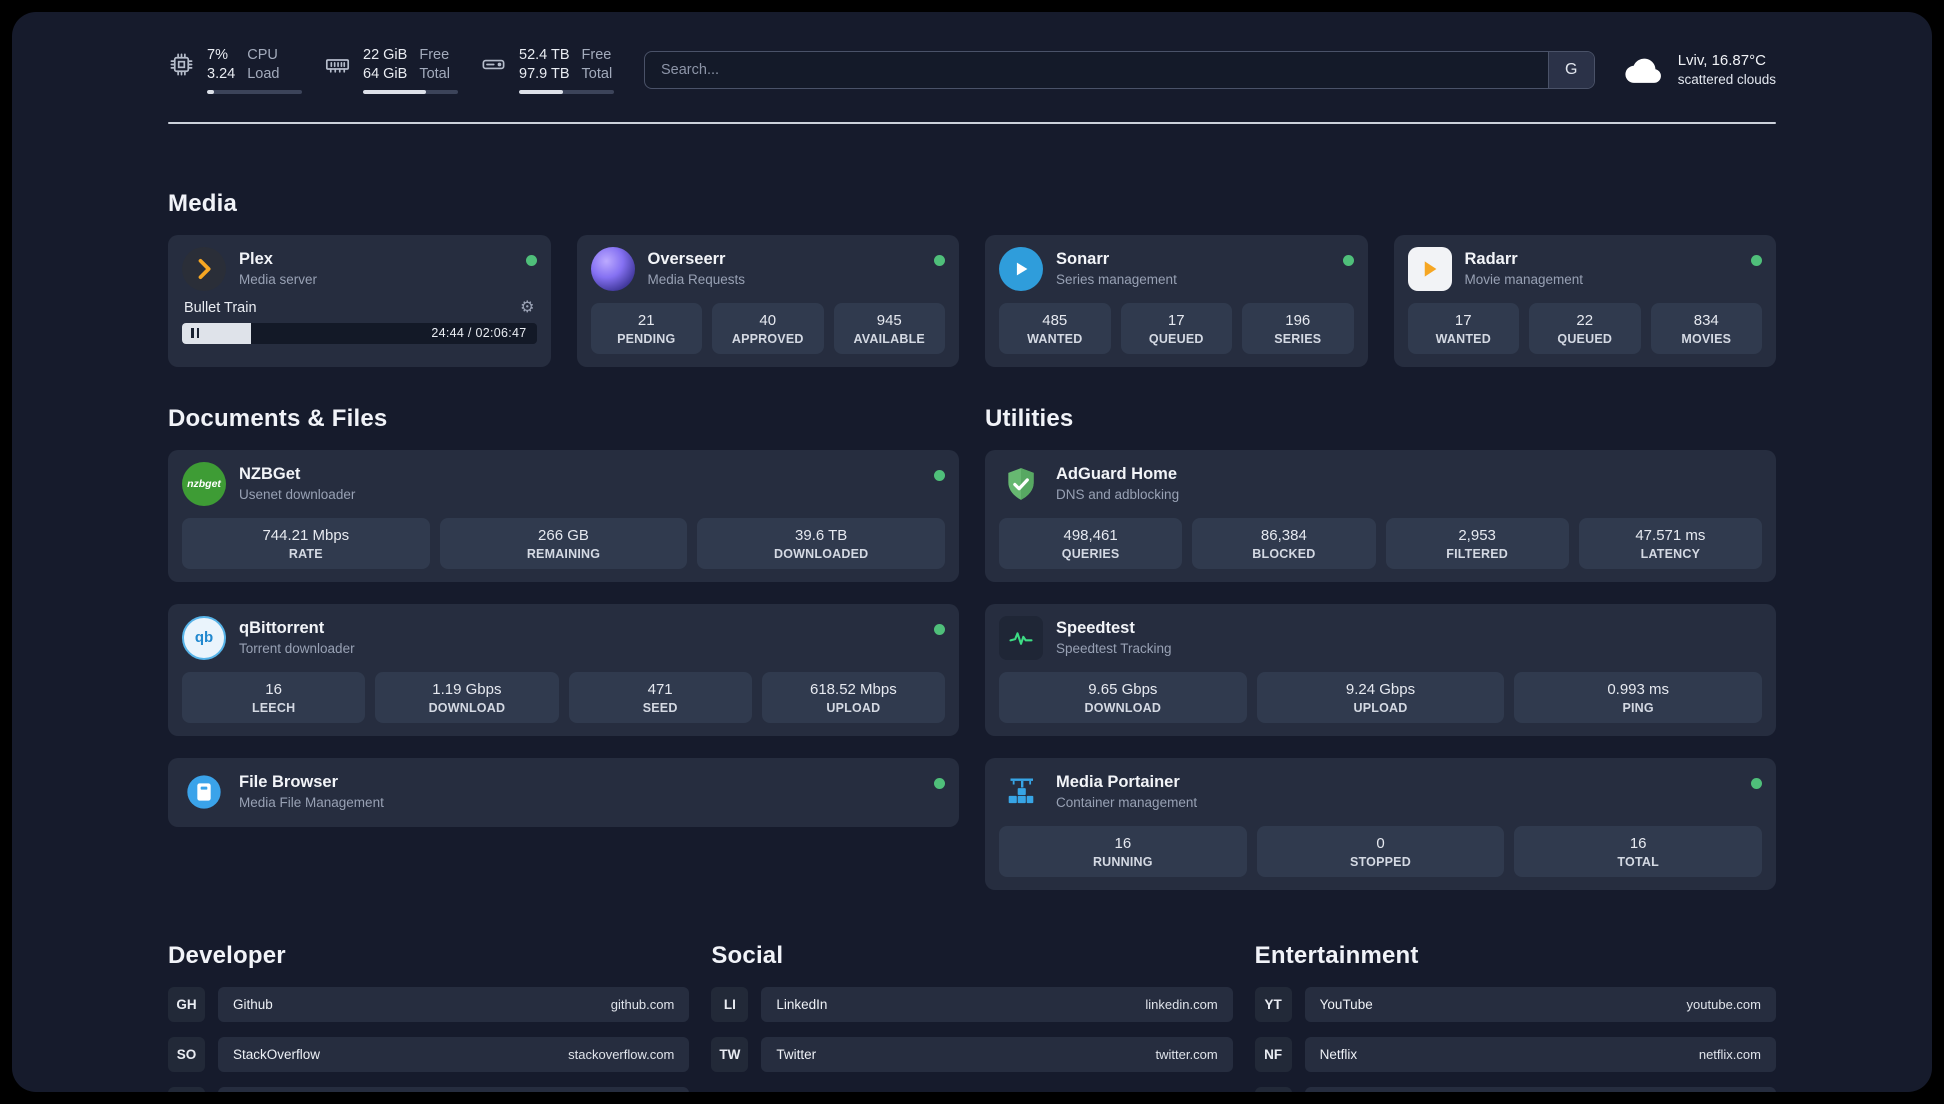  Describe the element at coordinates (596, 55) in the screenshot. I see `disk-free-label: Free` at that location.